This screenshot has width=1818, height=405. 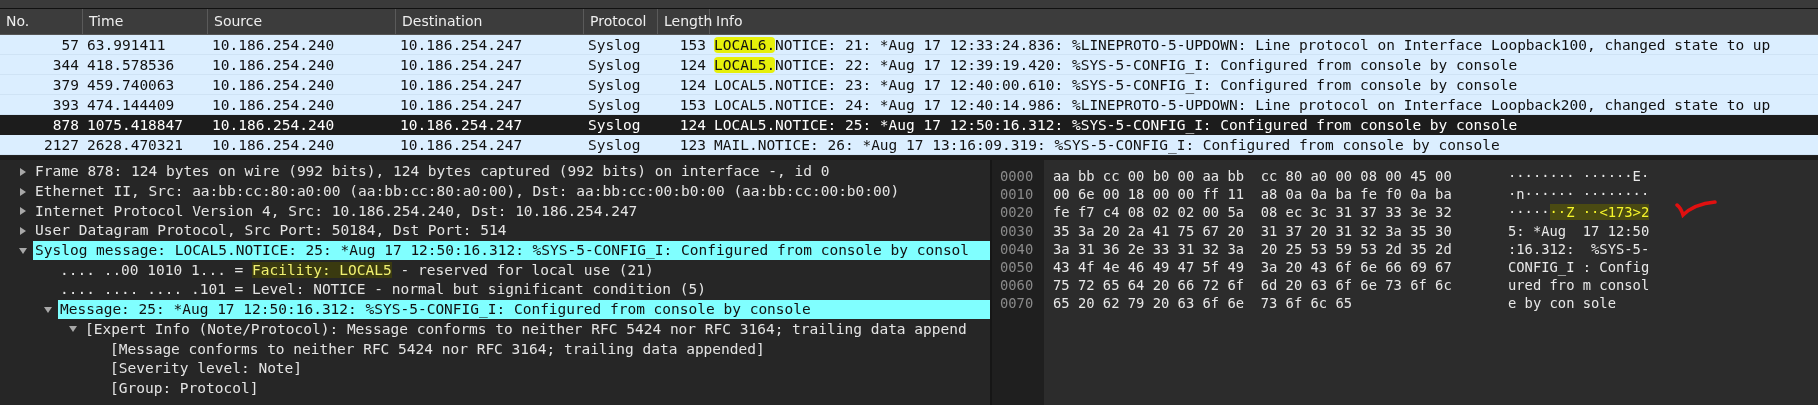 I want to click on ascii-bytes: ured fro m consol, so click(x=1579, y=285).